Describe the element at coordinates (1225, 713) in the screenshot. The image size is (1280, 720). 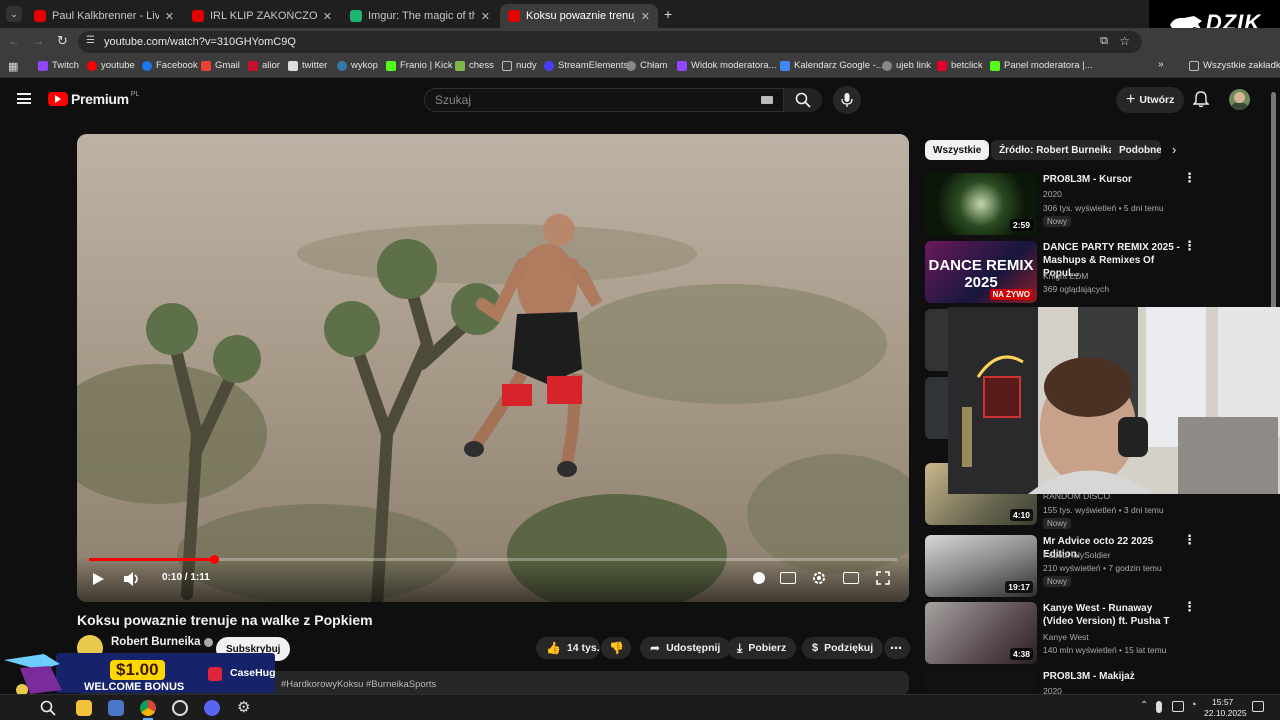
I see `clock-date: 22.10.2025` at that location.